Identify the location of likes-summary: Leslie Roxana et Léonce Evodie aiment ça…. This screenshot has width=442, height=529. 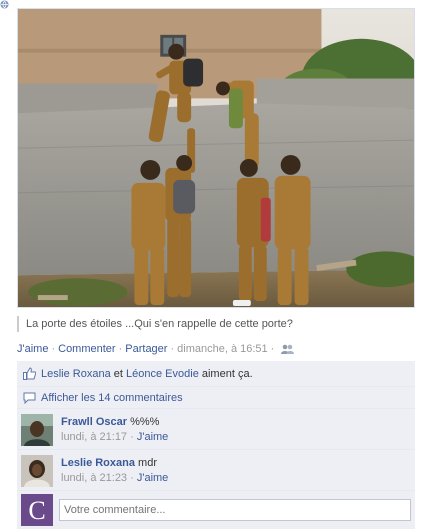
(216, 374).